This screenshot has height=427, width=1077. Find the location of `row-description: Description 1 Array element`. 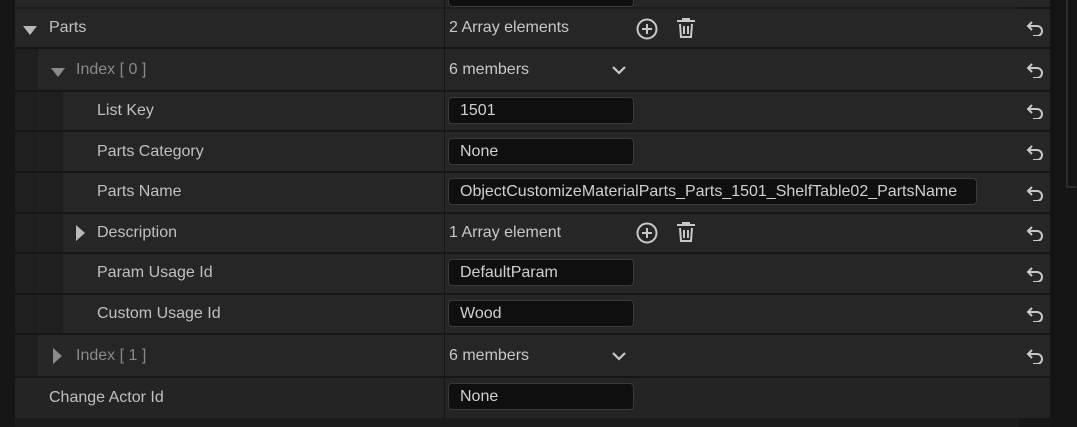

row-description: Description 1 Array element is located at coordinates (517, 233).